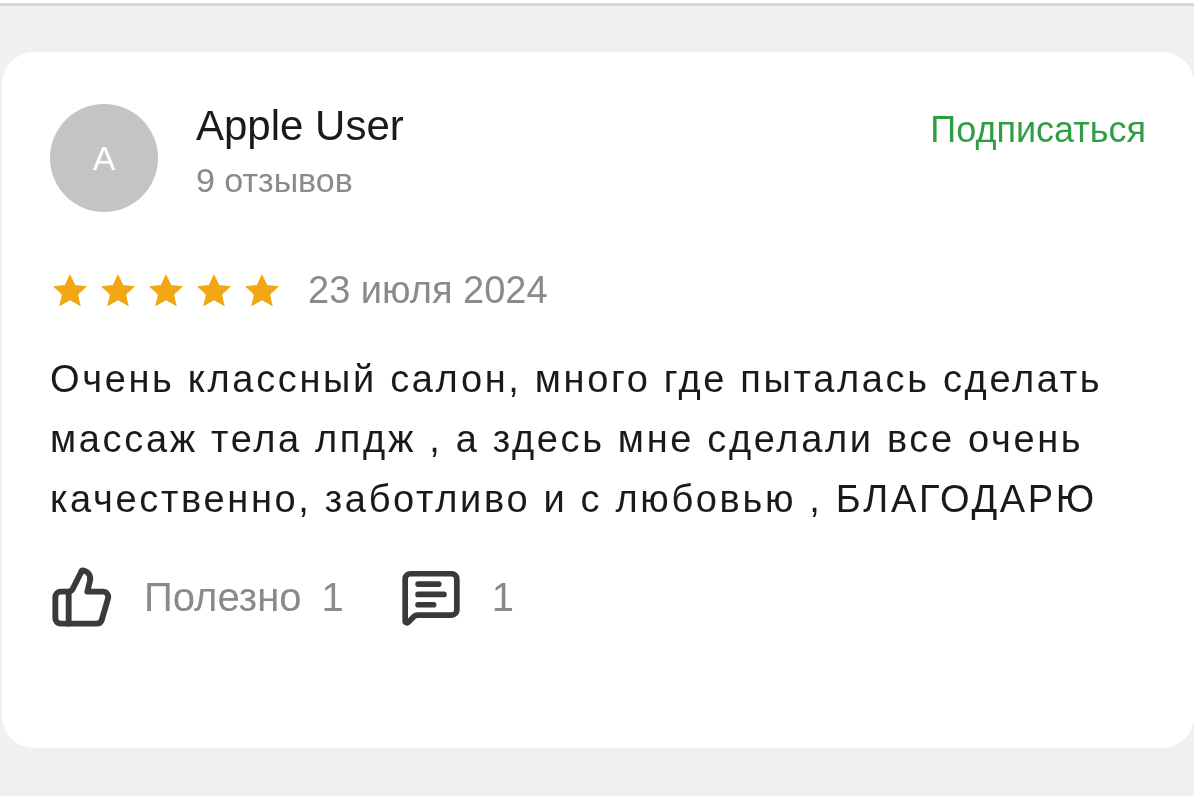 This screenshot has width=1194, height=796. What do you see at coordinates (428, 290) in the screenshot?
I see `review-date: 23 июля 2024` at bounding box center [428, 290].